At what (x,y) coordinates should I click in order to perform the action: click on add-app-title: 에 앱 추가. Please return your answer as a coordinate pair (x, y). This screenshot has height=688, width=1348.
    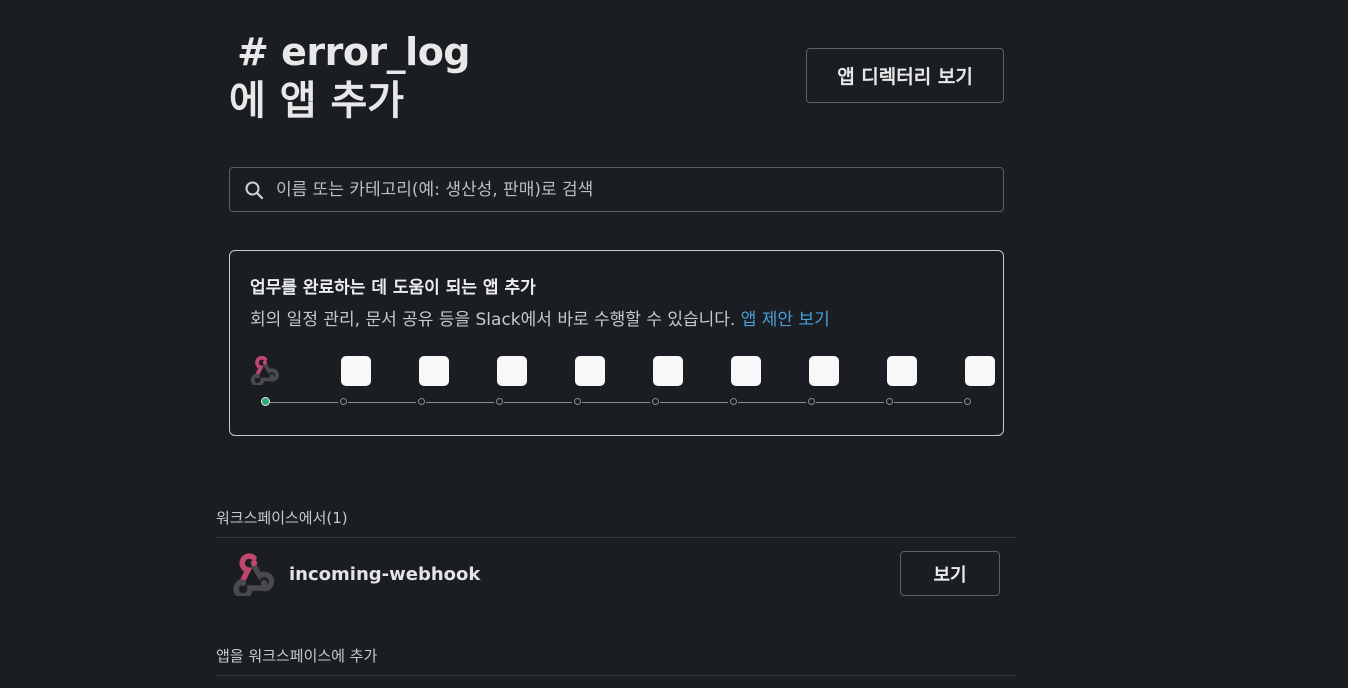
    Looking at the image, I should click on (317, 101).